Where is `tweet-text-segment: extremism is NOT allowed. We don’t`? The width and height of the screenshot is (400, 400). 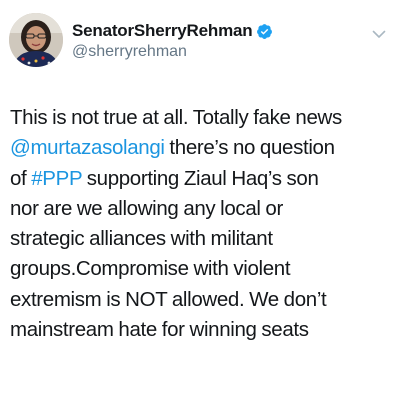
tweet-text-segment: extremism is NOT allowed. We don’t is located at coordinates (168, 299).